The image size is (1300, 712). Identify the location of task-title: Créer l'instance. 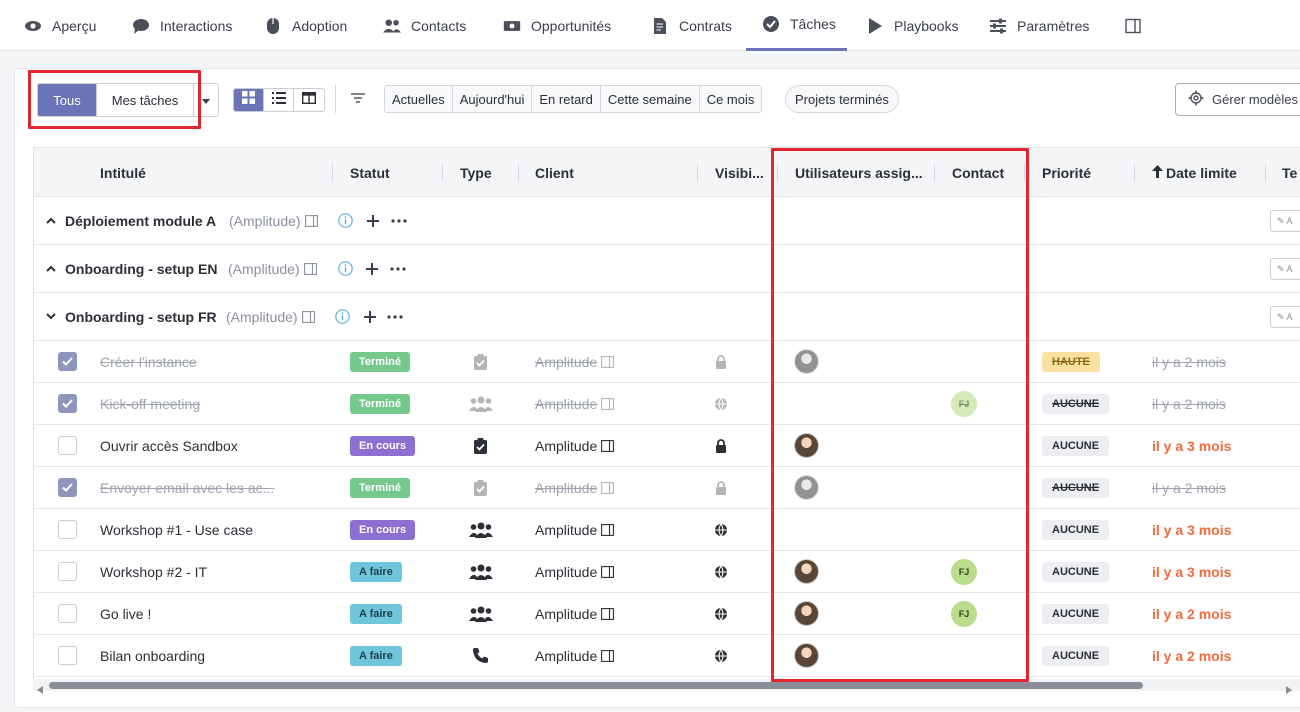
(148, 361).